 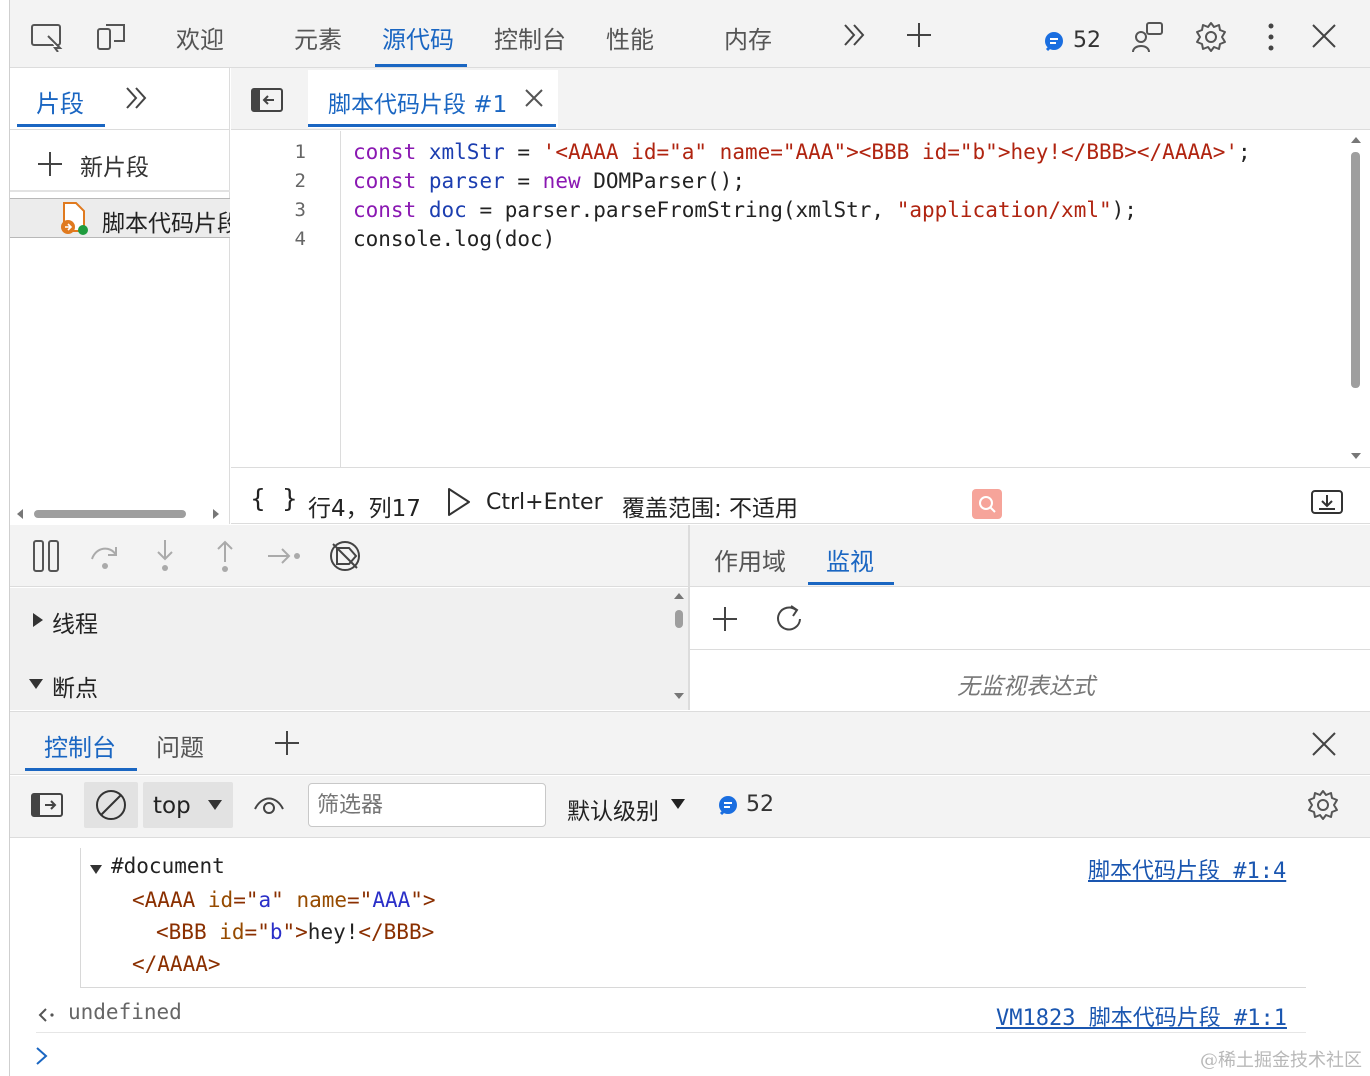 I want to click on issues-bubble-icon, so click(x=1054, y=42).